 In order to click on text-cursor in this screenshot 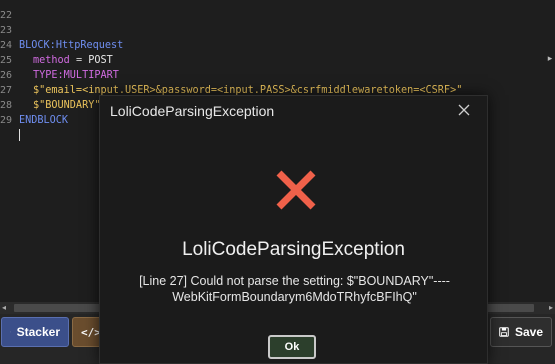, I will do `click(19, 135)`.